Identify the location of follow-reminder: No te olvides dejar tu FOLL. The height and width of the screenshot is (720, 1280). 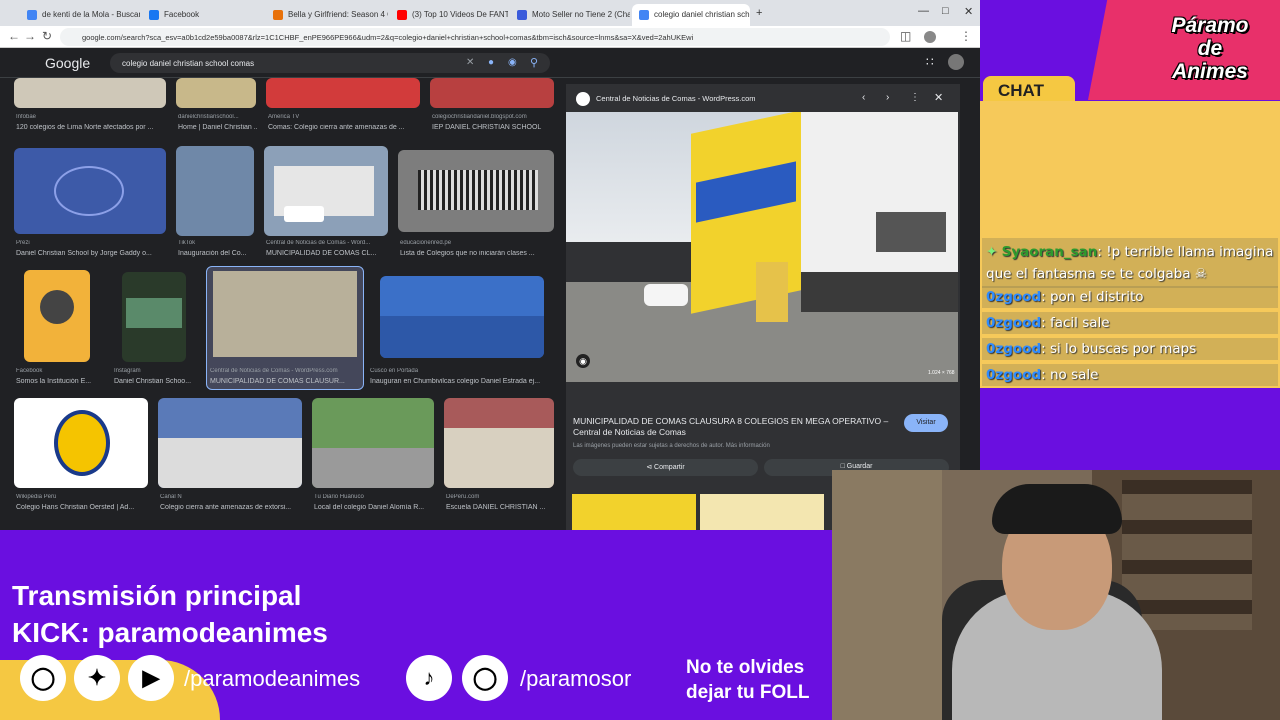
(748, 680).